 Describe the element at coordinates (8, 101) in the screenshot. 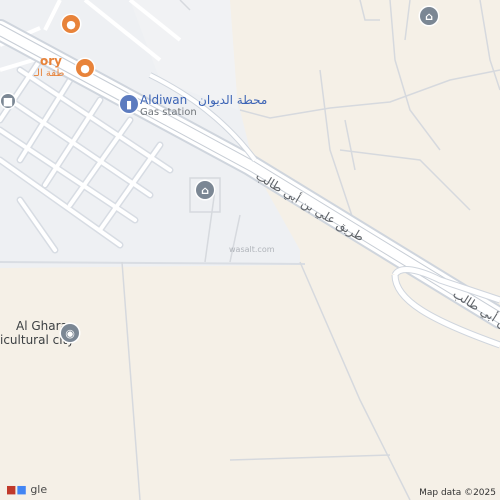

I see `transit-icon: ■` at that location.